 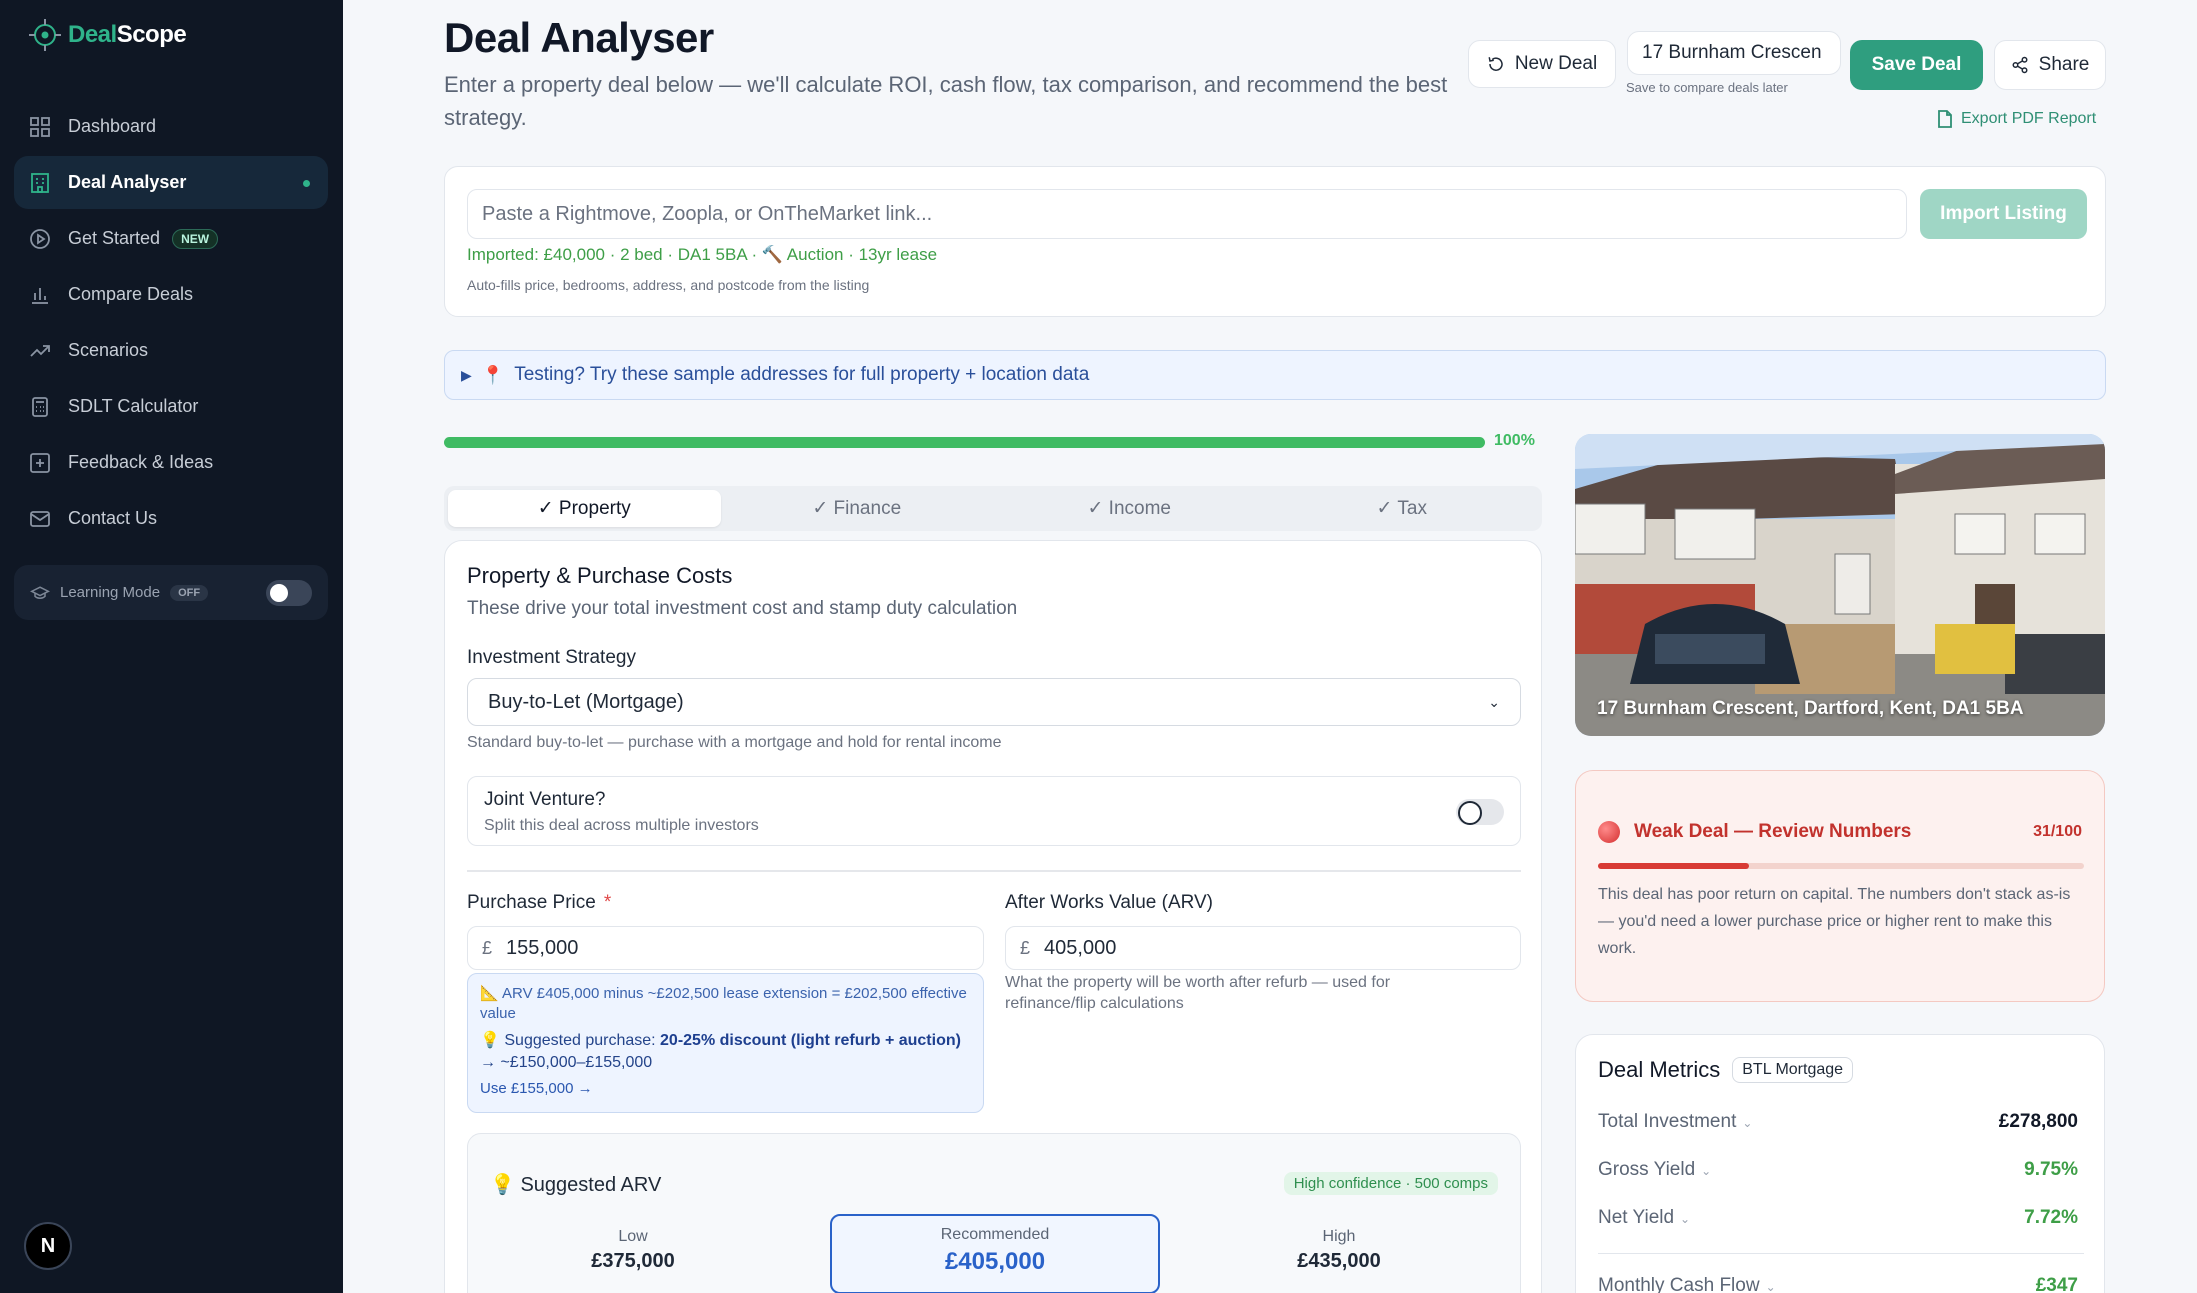 I want to click on trend-icon, so click(x=40, y=350).